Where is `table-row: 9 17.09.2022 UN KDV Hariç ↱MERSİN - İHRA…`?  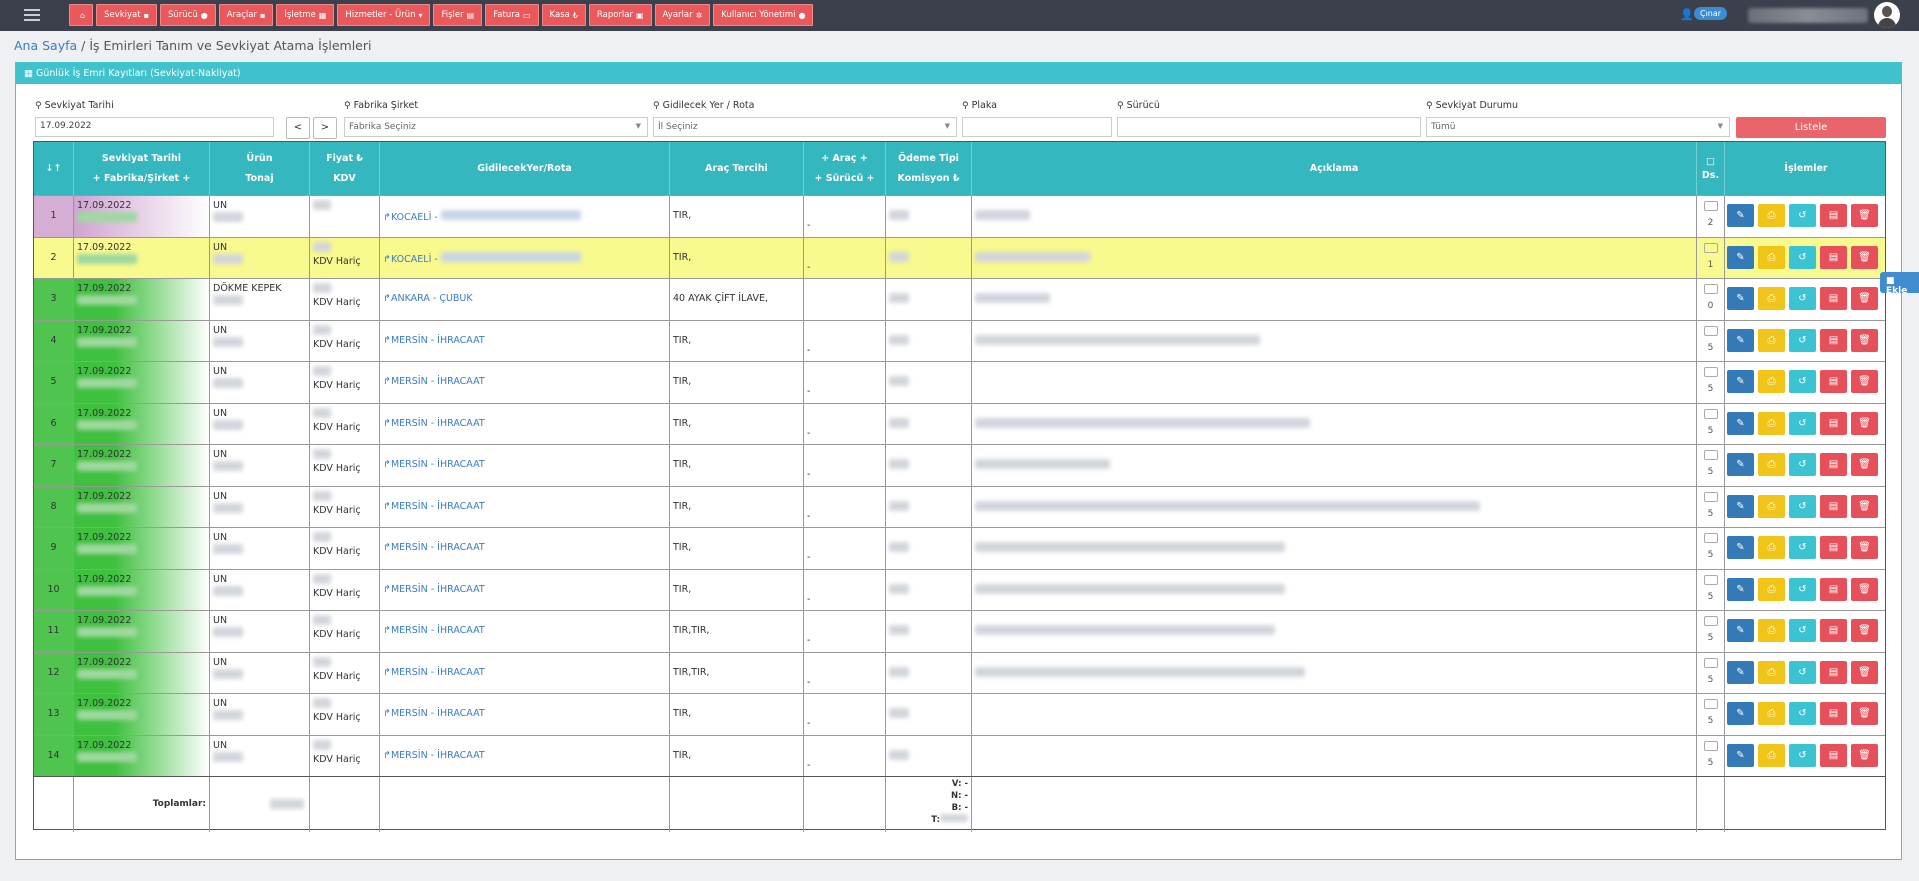
table-row: 9 17.09.2022 UN KDV Hariç ↱MERSİN - İHRA… is located at coordinates (959, 548).